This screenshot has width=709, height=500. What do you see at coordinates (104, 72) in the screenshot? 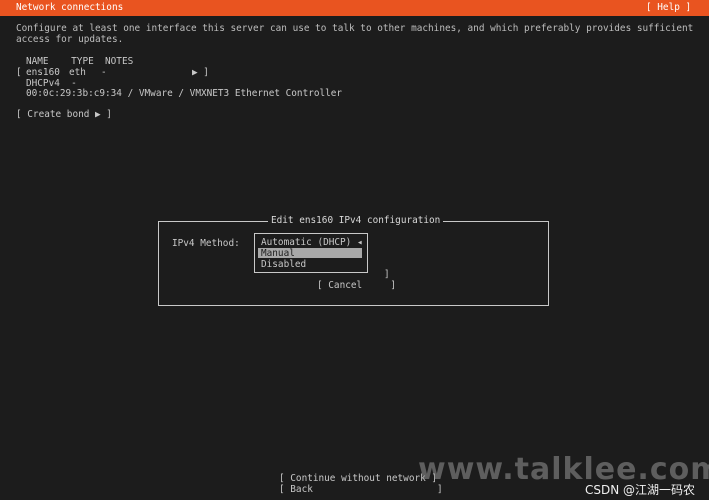
I see `interface-notes: -` at bounding box center [104, 72].